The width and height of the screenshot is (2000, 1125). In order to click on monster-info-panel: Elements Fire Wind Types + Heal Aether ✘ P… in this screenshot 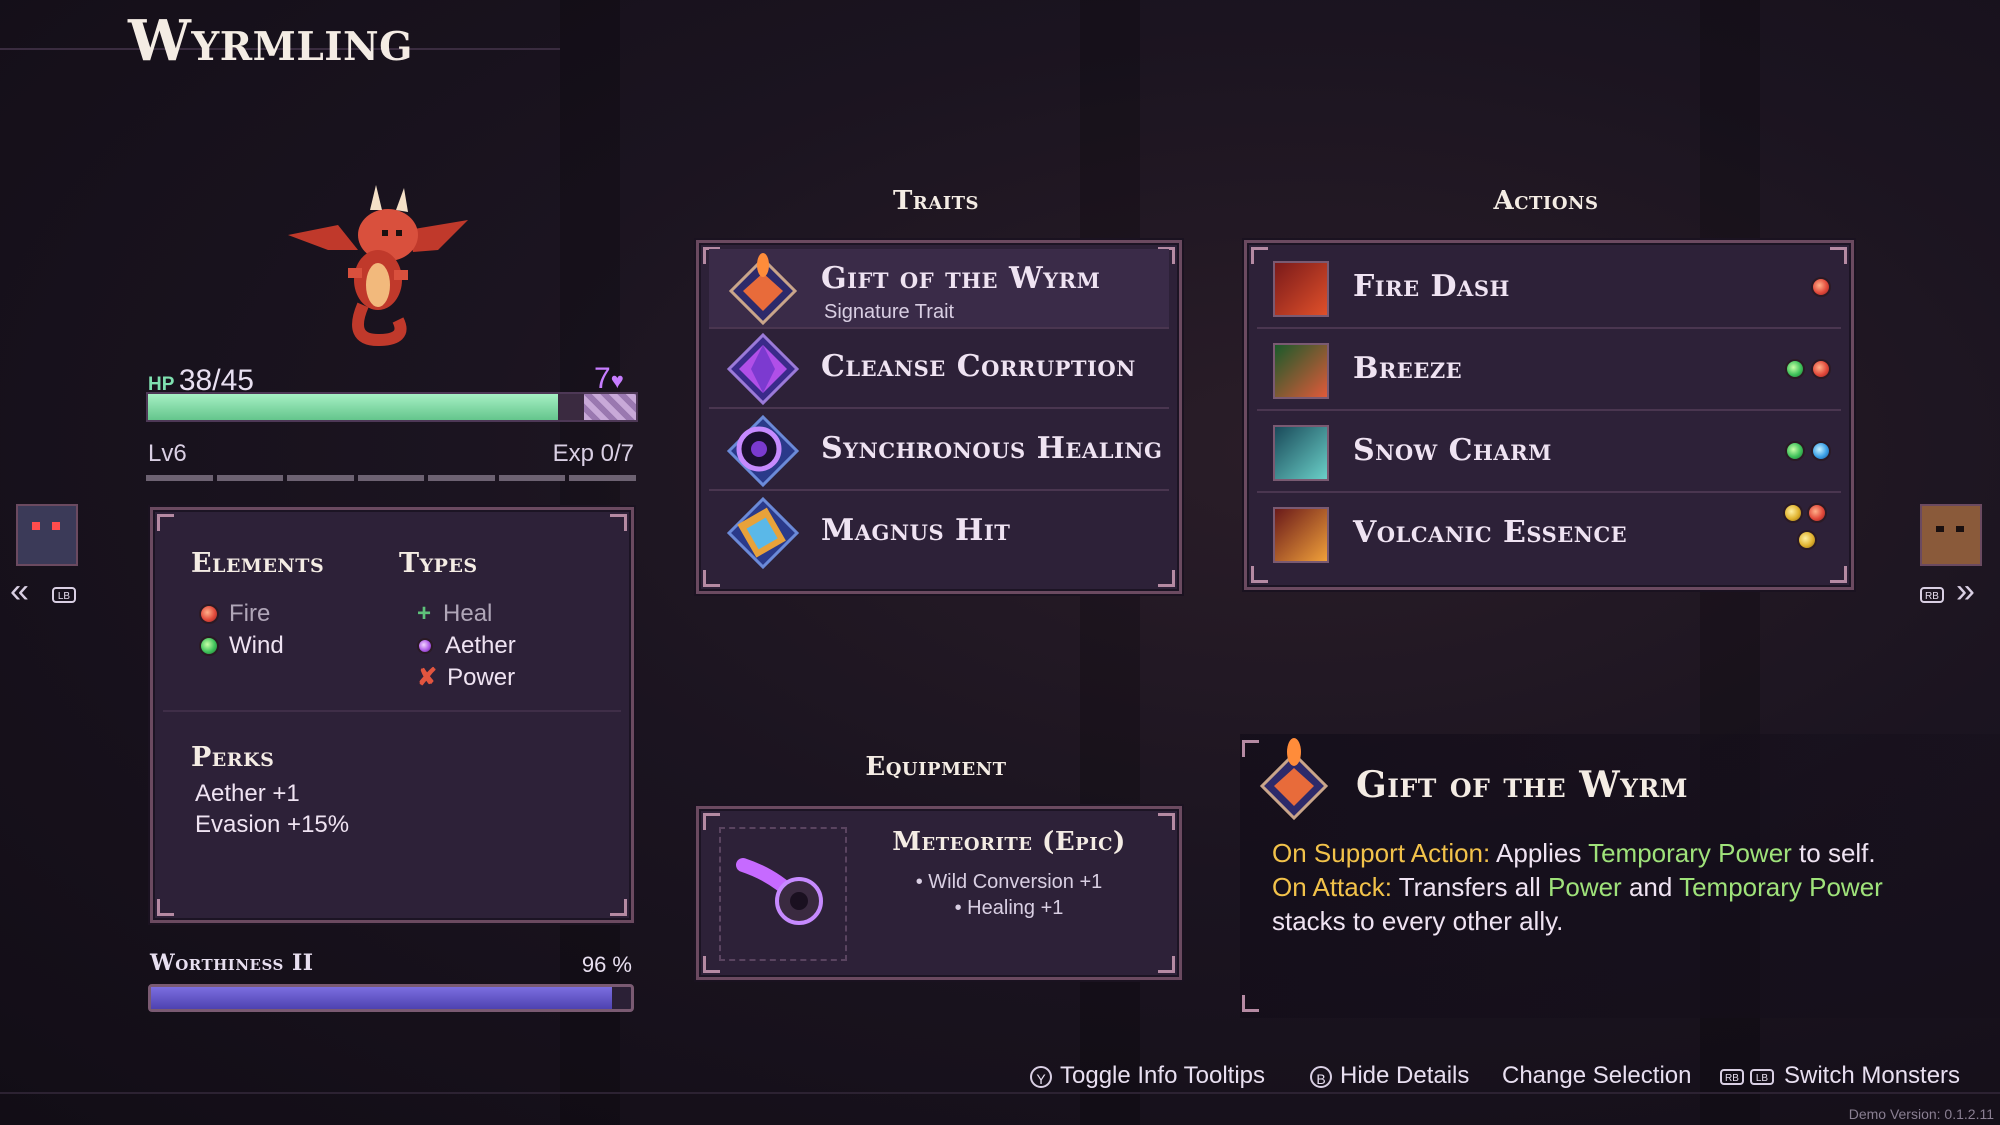, I will do `click(392, 715)`.